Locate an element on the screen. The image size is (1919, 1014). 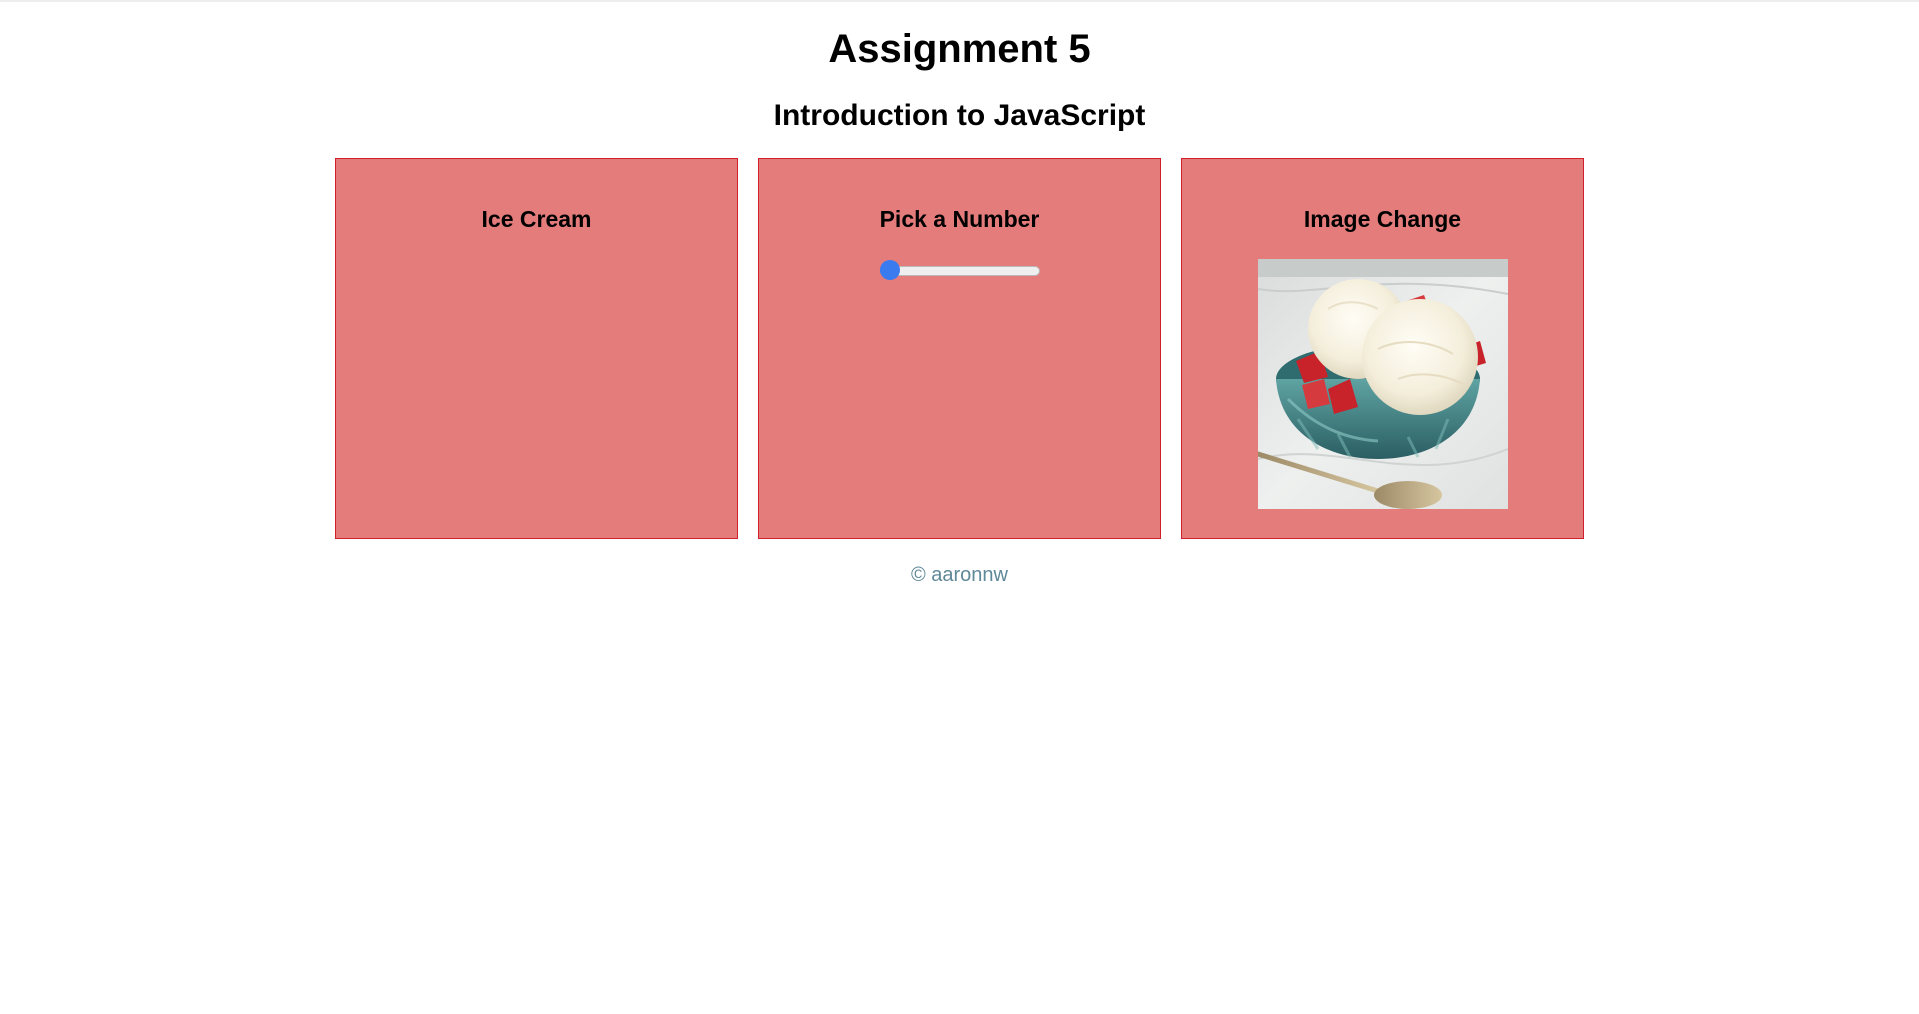
top-divider is located at coordinates (959, 1).